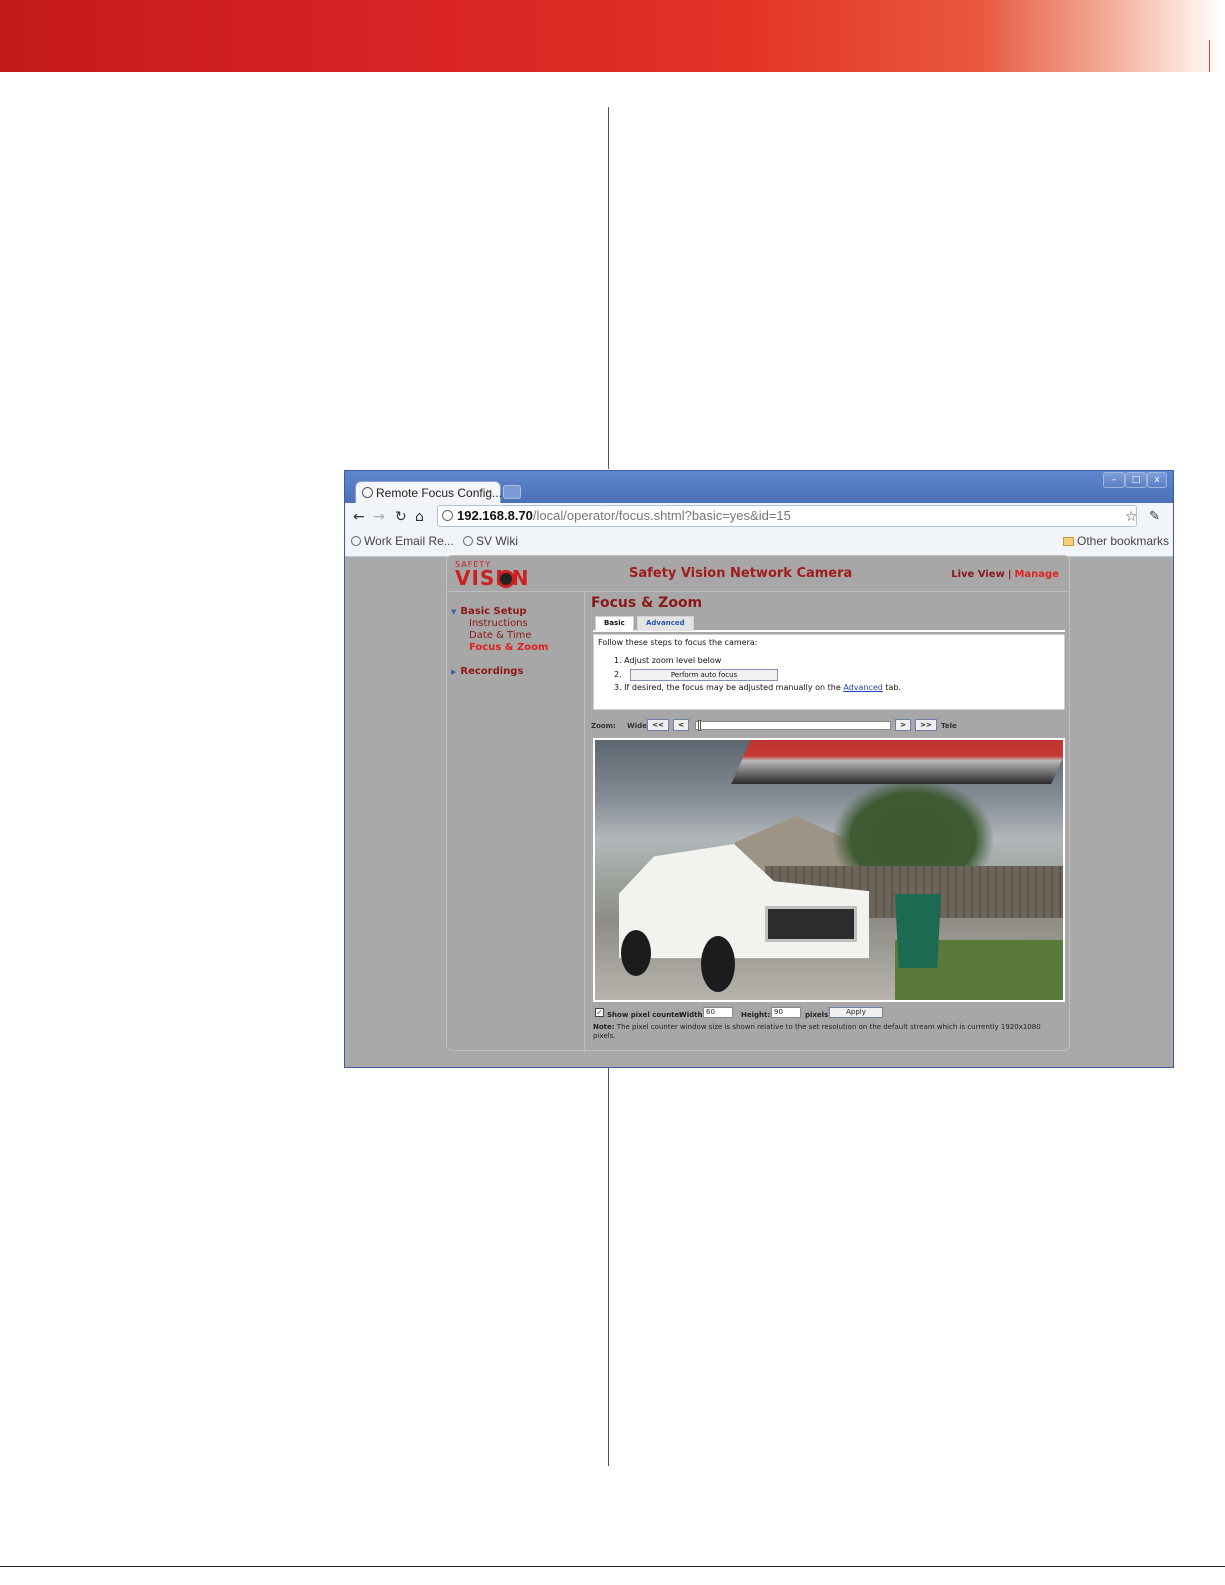 Image resolution: width=1225 pixels, height=1585 pixels. I want to click on maximize-button: □, so click(1136, 480).